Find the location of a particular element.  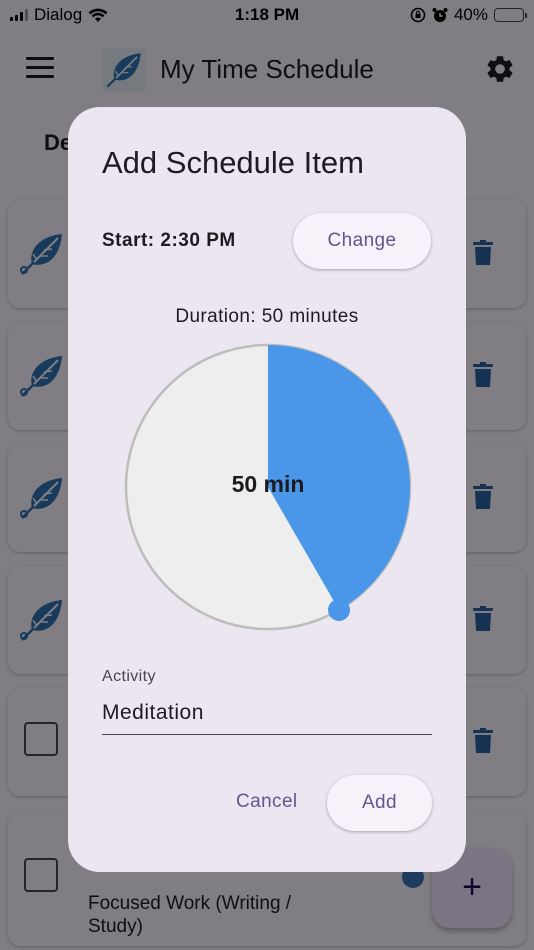

duration-label: Duration: 50 minutes is located at coordinates (267, 316).